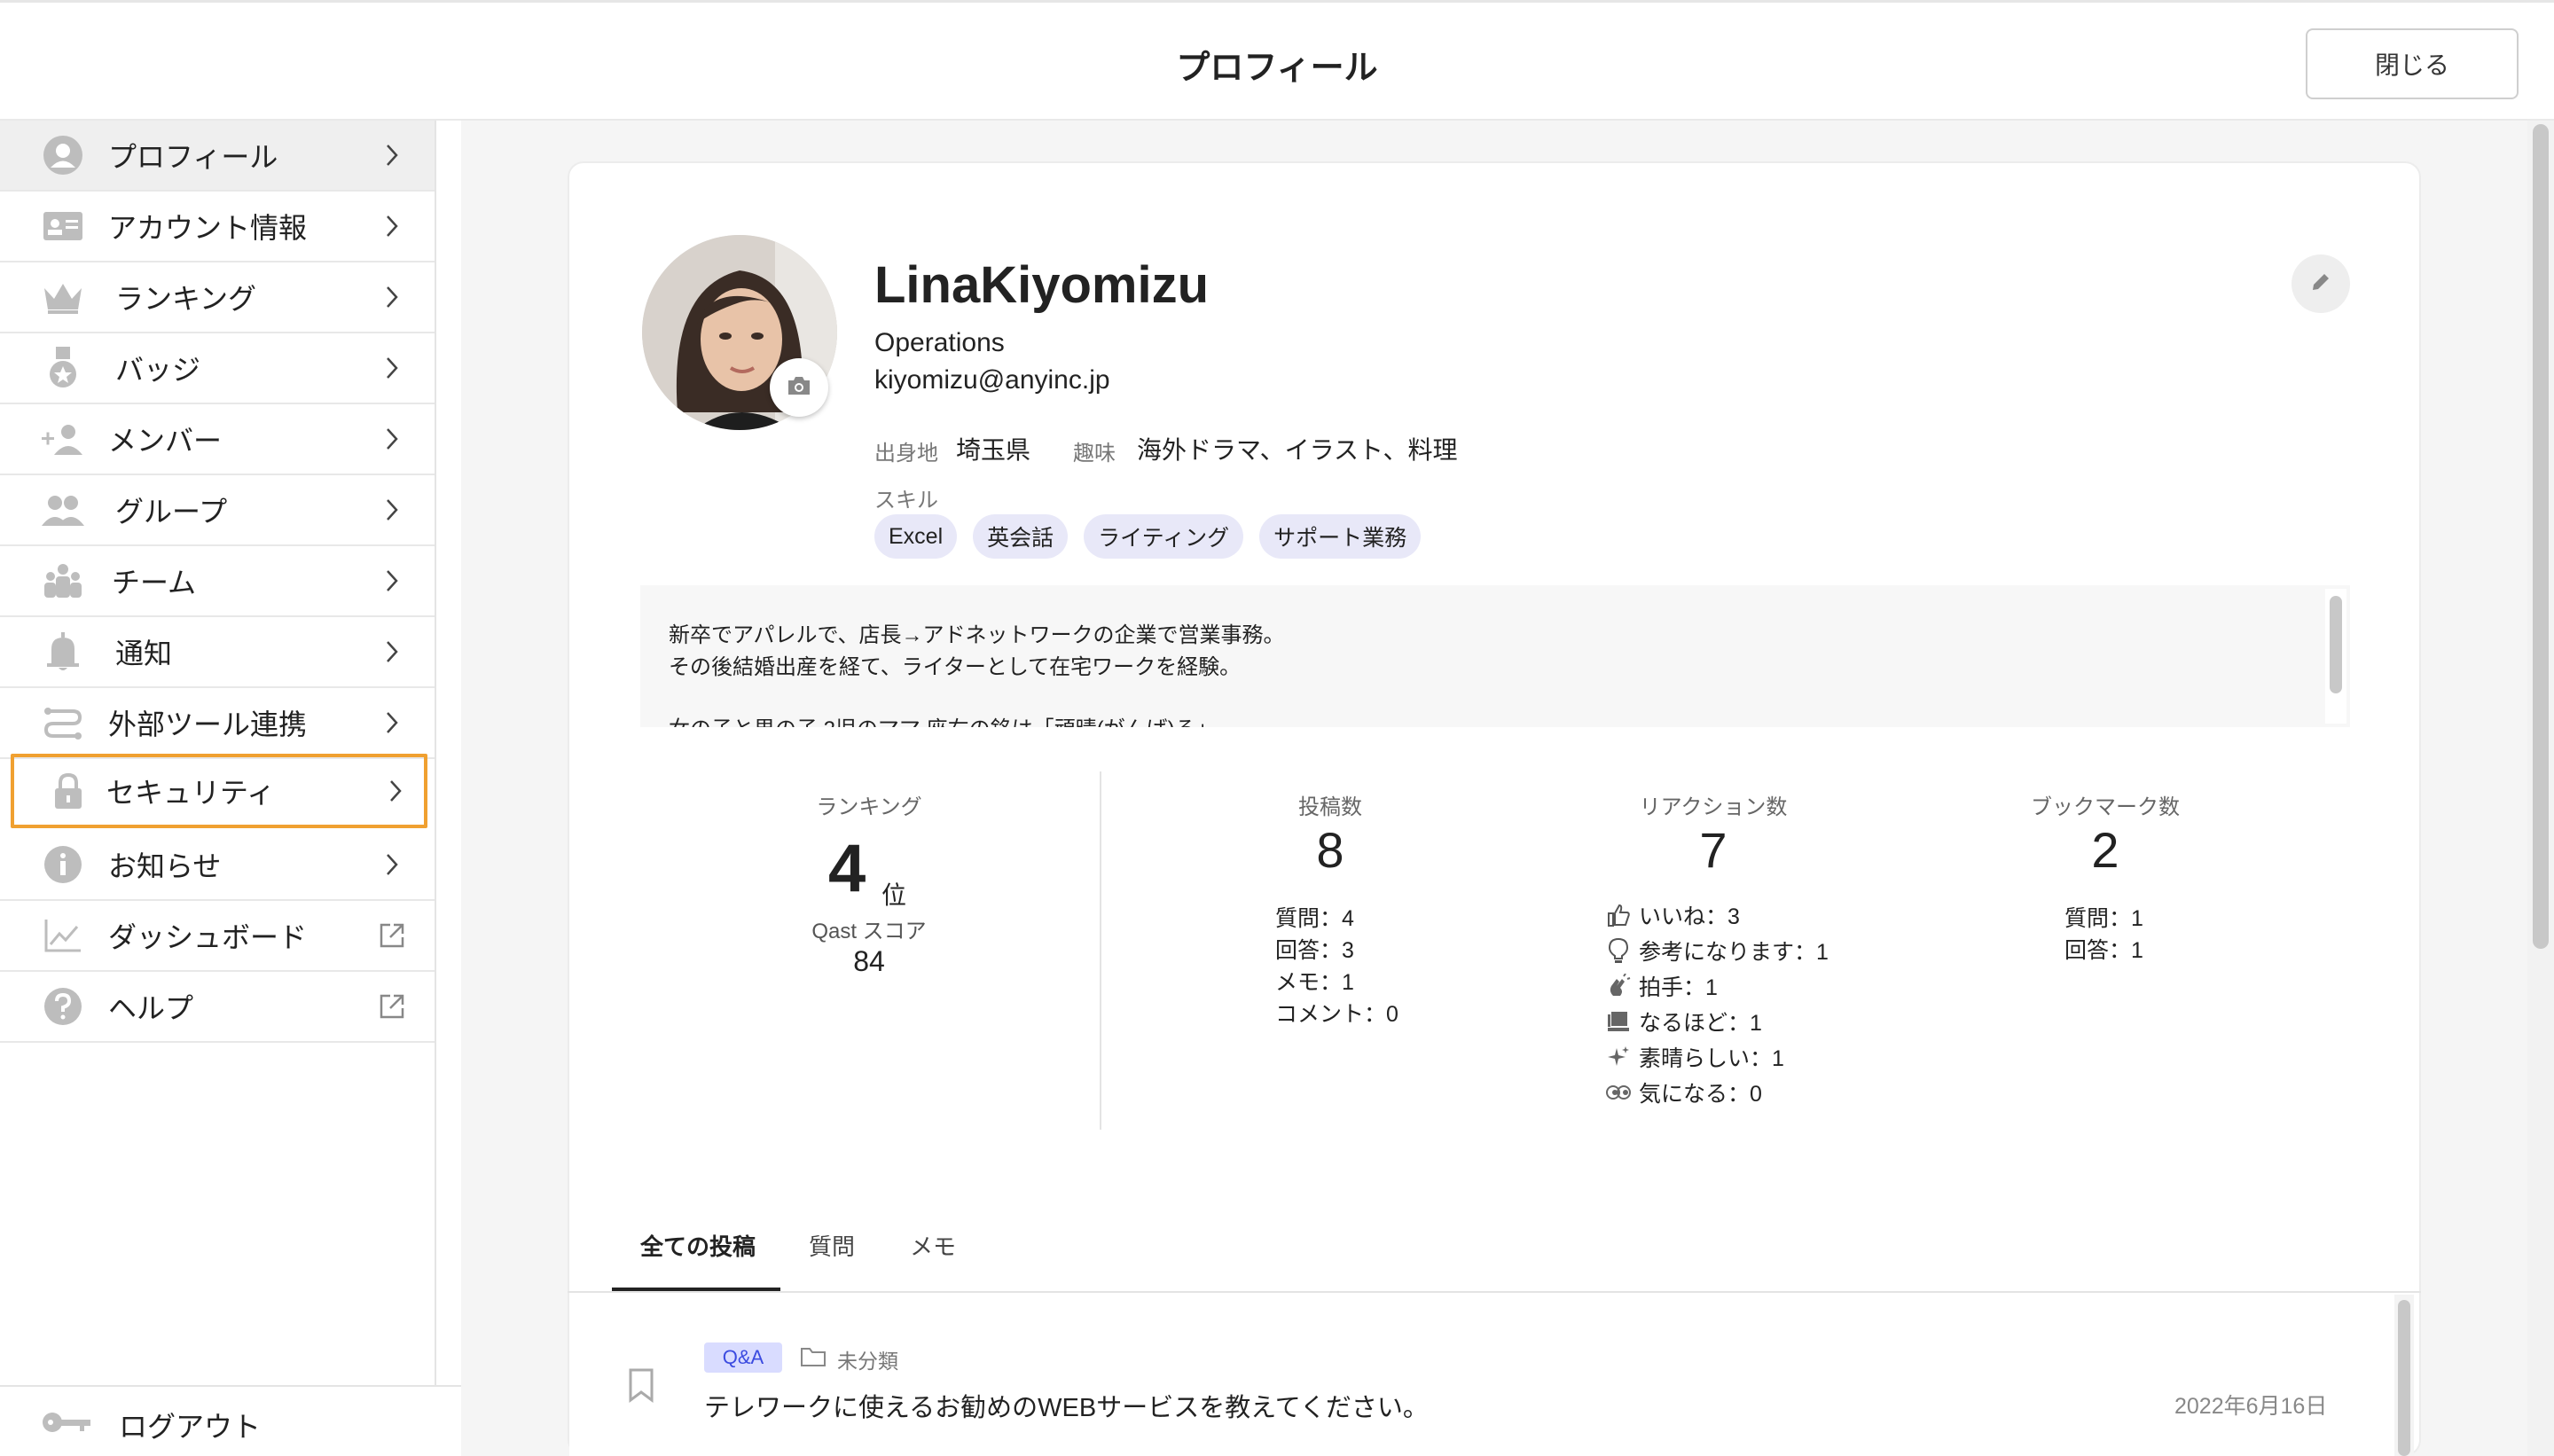 The height and width of the screenshot is (1456, 2554). What do you see at coordinates (63, 368) in the screenshot?
I see `medal-icon` at bounding box center [63, 368].